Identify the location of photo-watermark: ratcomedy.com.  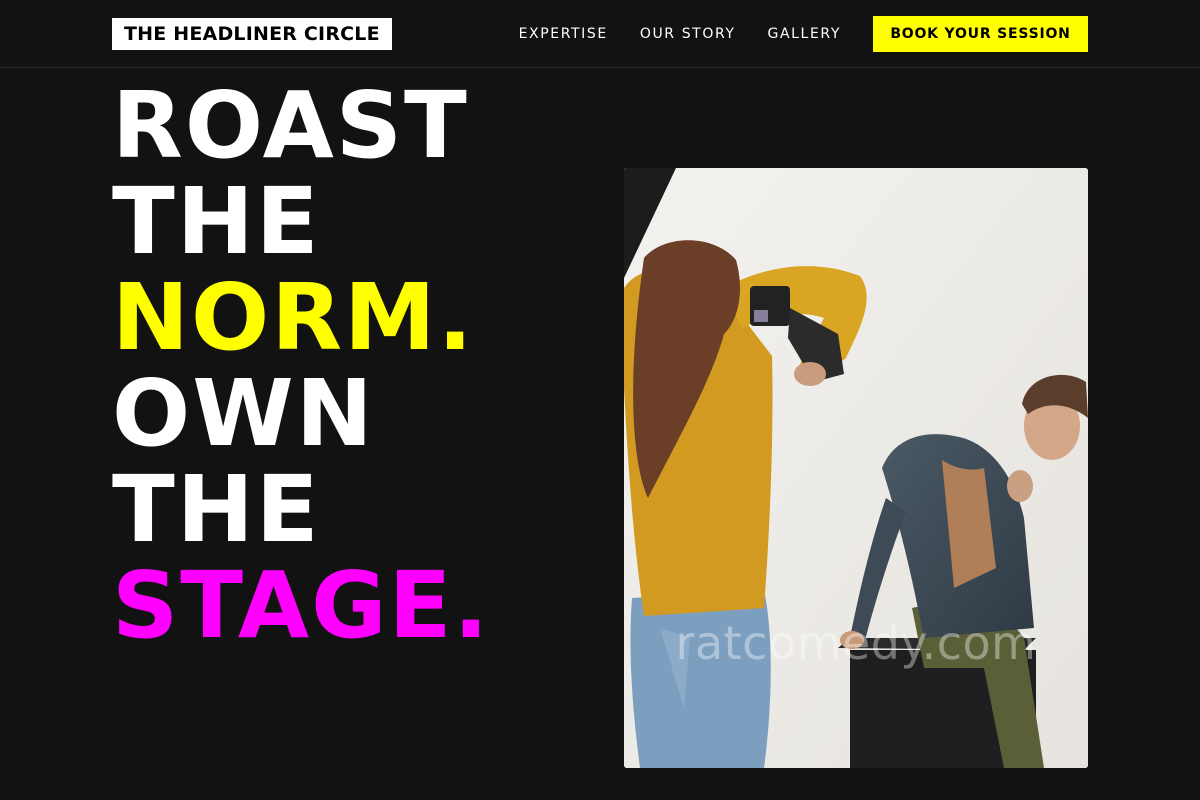
(856, 643).